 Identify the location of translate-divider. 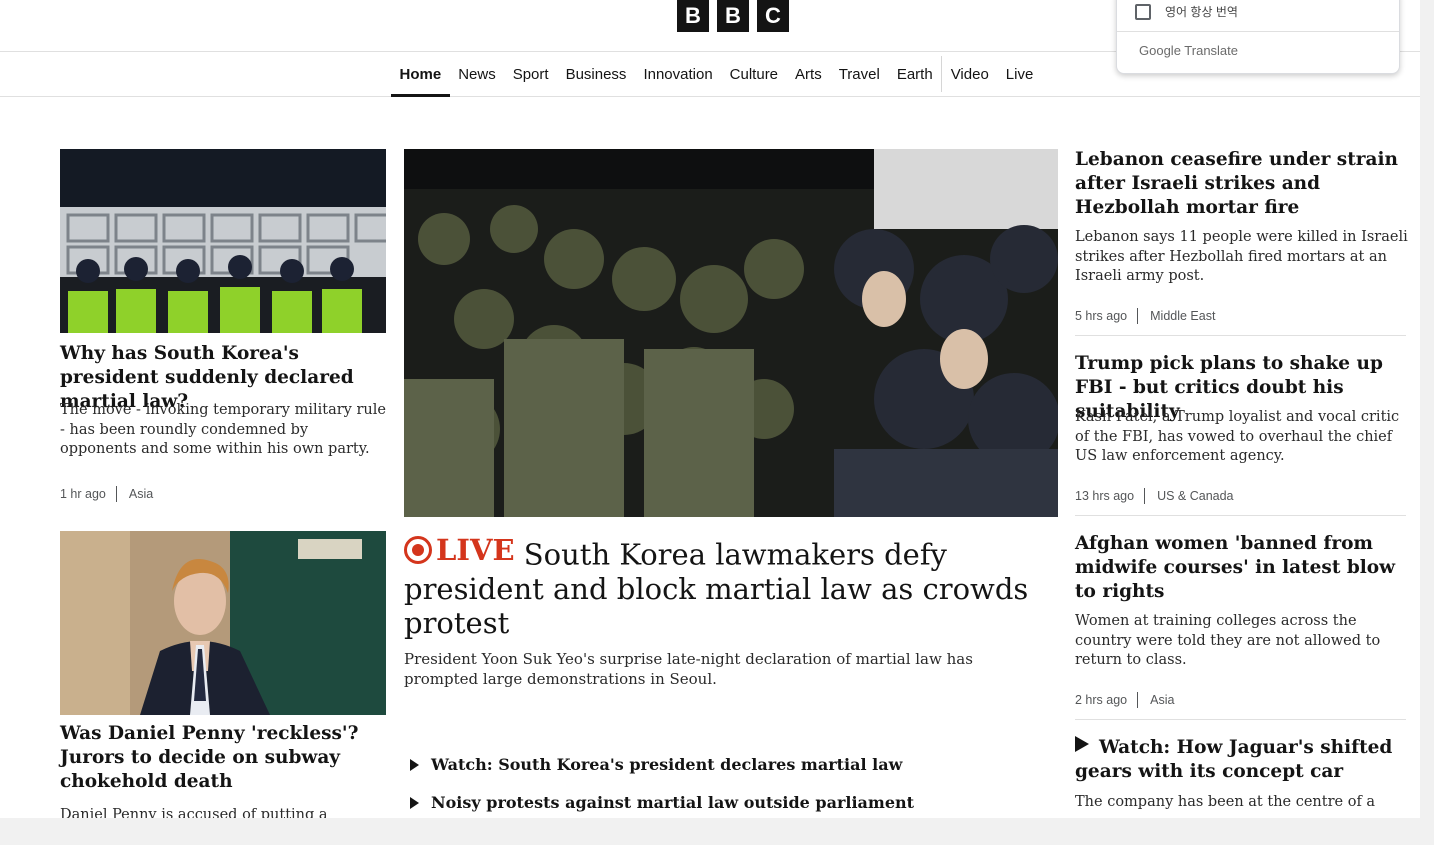
(1258, 31).